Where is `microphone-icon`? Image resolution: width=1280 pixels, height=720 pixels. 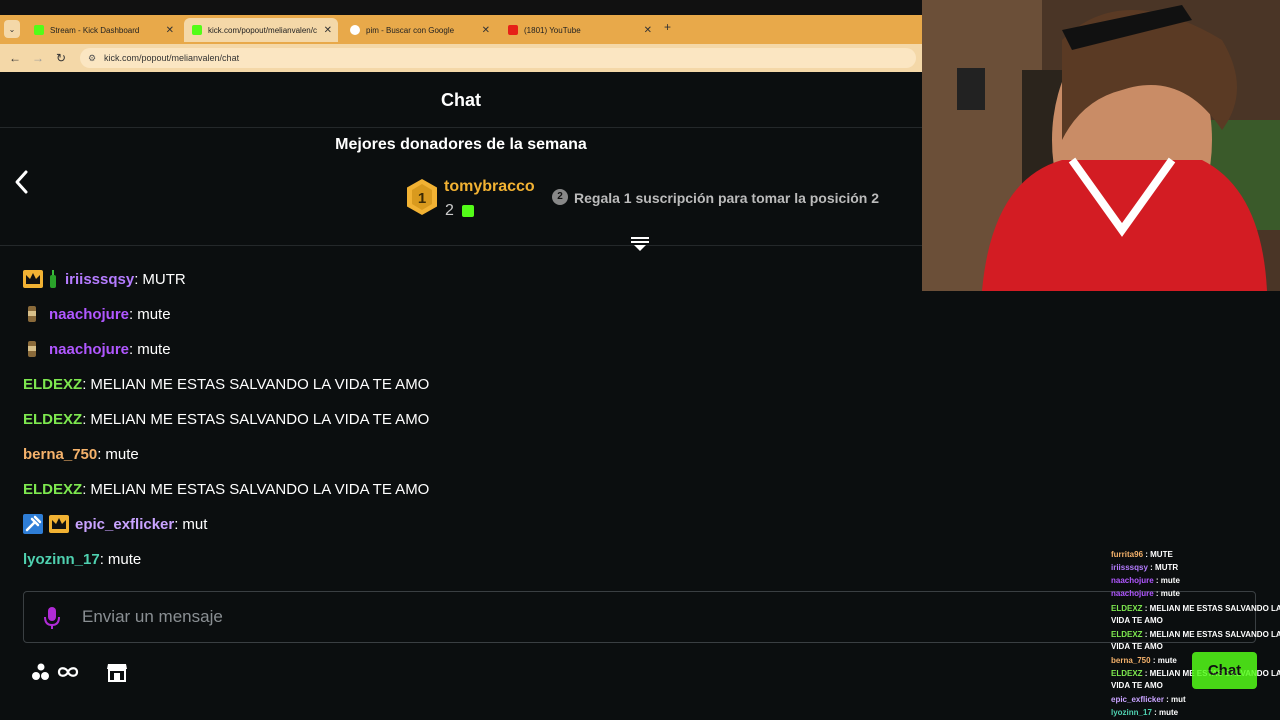
microphone-icon is located at coordinates (52, 618).